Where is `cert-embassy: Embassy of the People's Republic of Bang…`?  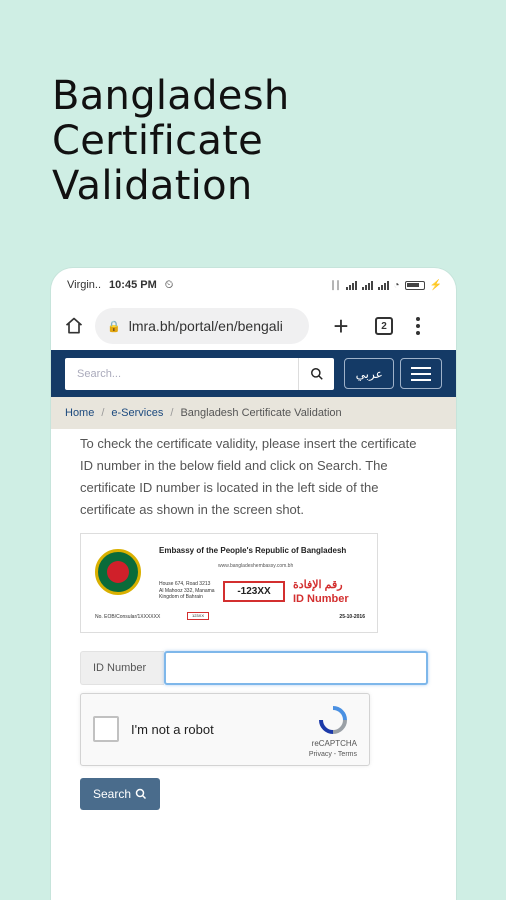
cert-embassy: Embassy of the People's Republic of Bang… is located at coordinates (253, 550).